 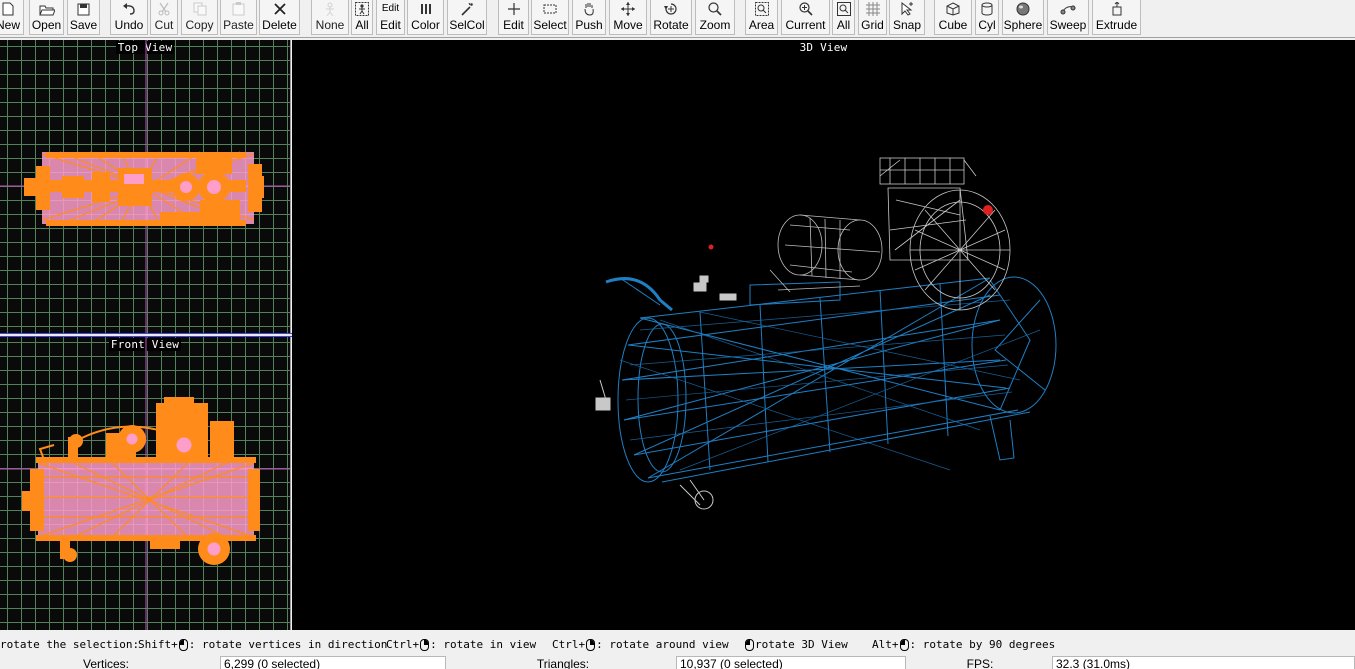 I want to click on toolbar-button-label: Extrude, so click(x=1116, y=25).